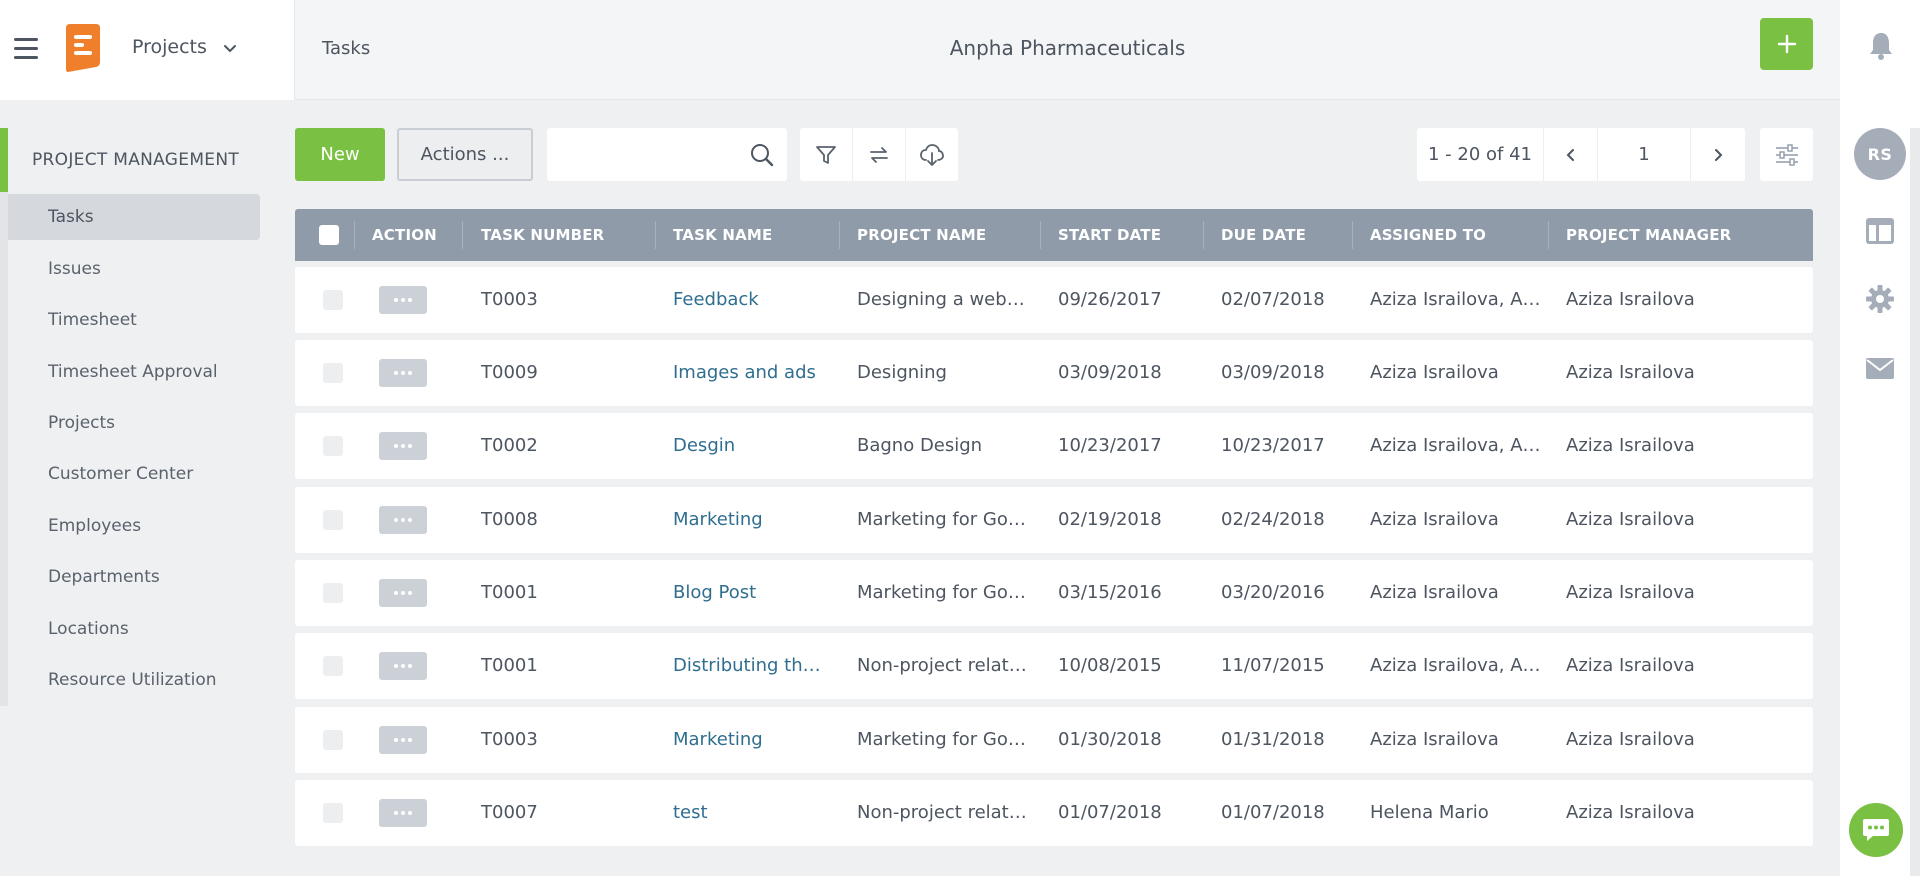 Image resolution: width=1920 pixels, height=876 pixels. Describe the element at coordinates (340, 154) in the screenshot. I see `new-button: New` at that location.